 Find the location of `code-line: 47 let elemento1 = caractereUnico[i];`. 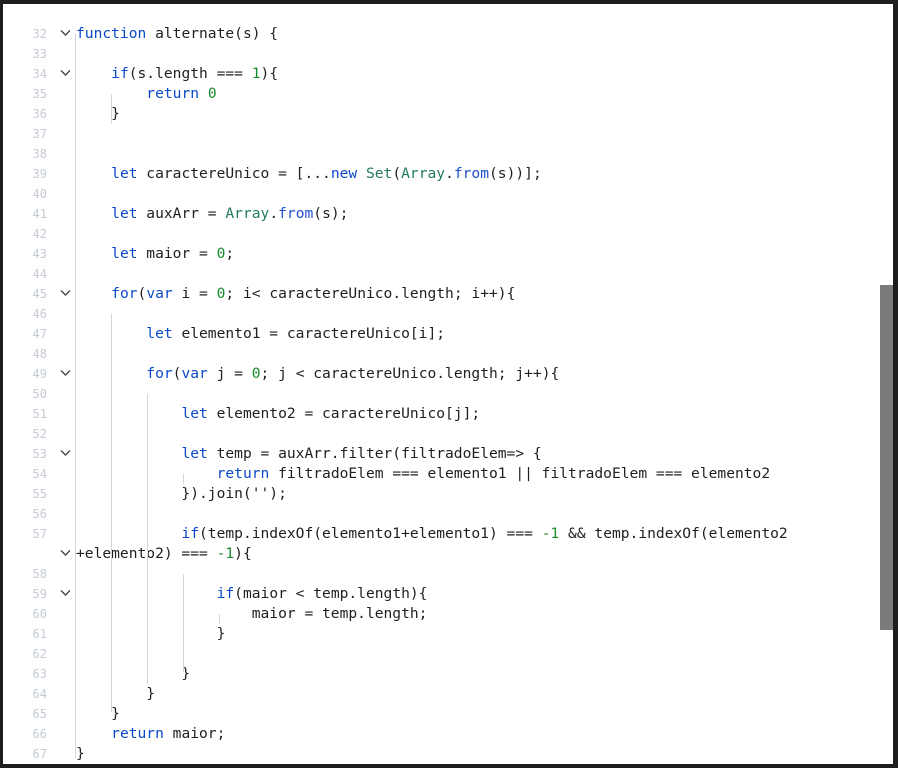

code-line: 47 let elemento1 = caractereUnico[i]; is located at coordinates (441, 334).